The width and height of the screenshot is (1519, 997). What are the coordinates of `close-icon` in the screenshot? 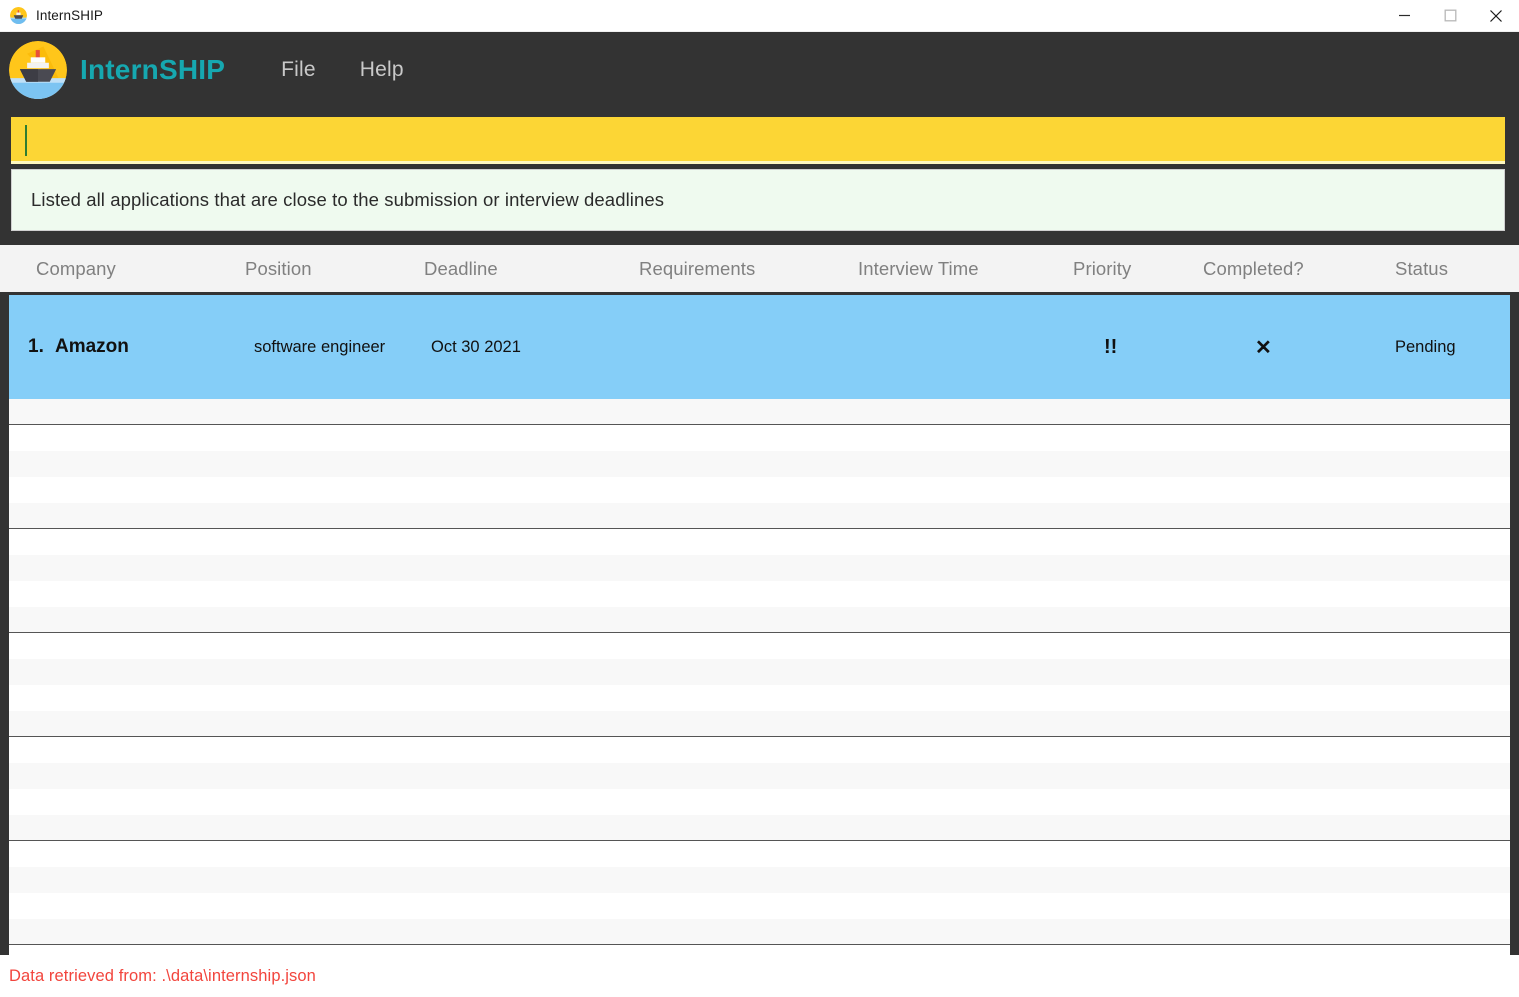 It's located at (1496, 16).